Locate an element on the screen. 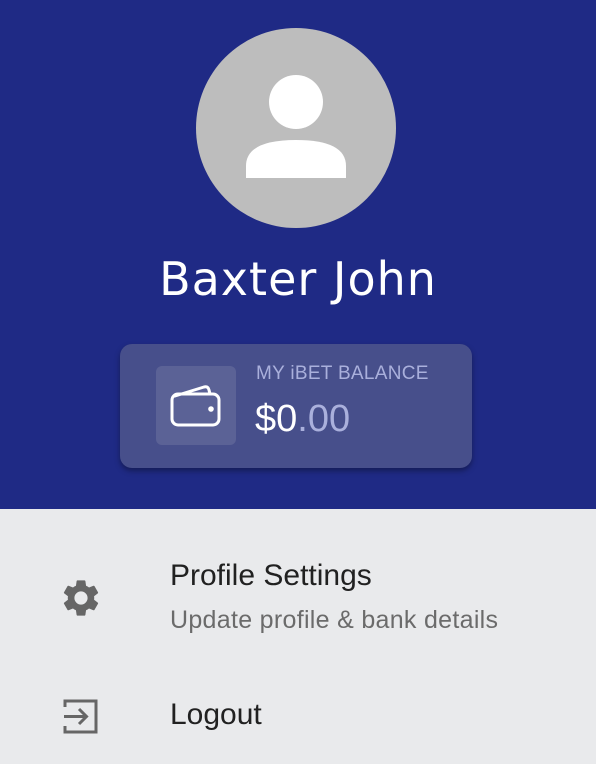 The height and width of the screenshot is (764, 596). user-name: Baxter John is located at coordinates (298, 279).